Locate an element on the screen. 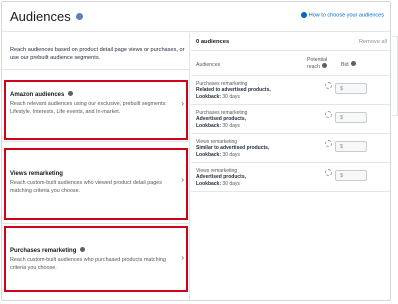 The width and height of the screenshot is (398, 304). column-header-reach: Potential reach is located at coordinates (324, 64).